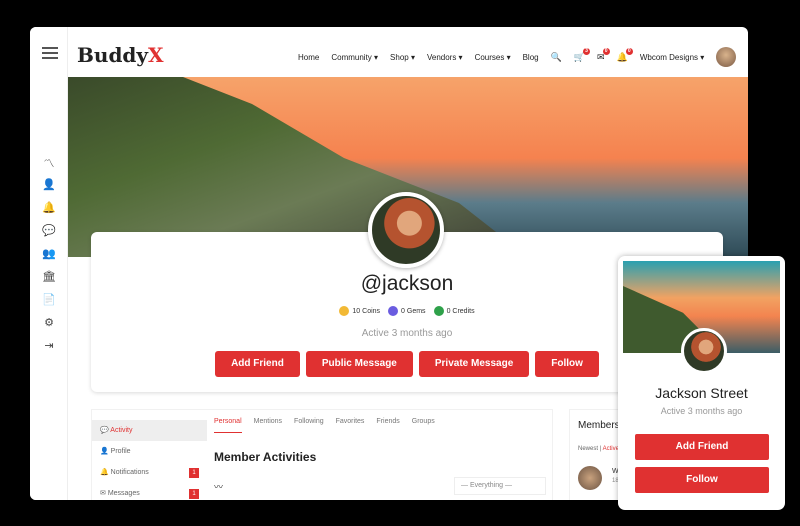 This screenshot has width=800, height=526. I want to click on cart-icon: 🛒 3, so click(582, 55).